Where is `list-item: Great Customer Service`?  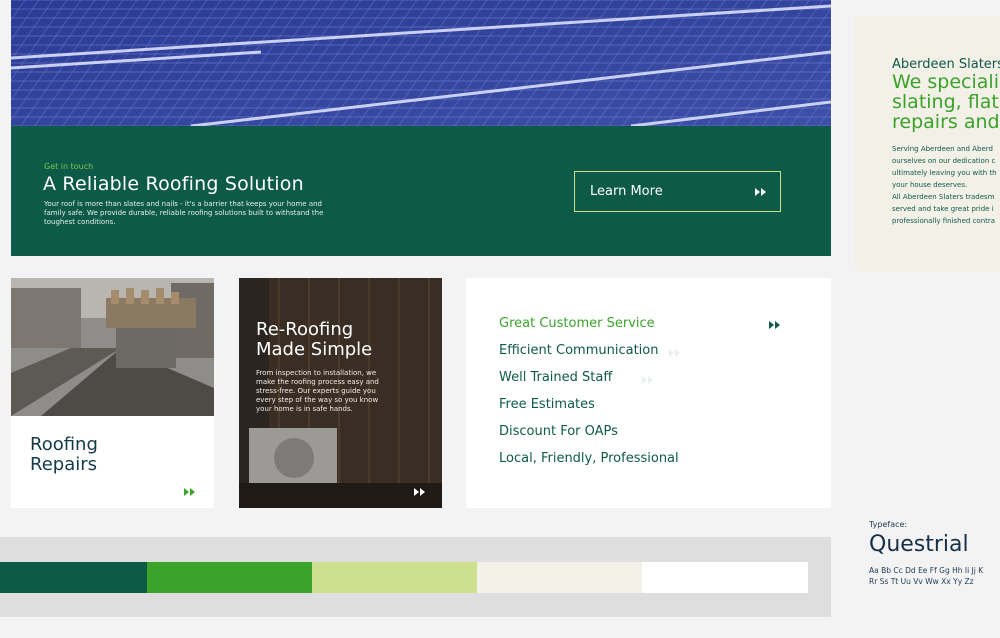
list-item: Great Customer Service is located at coordinates (589, 329).